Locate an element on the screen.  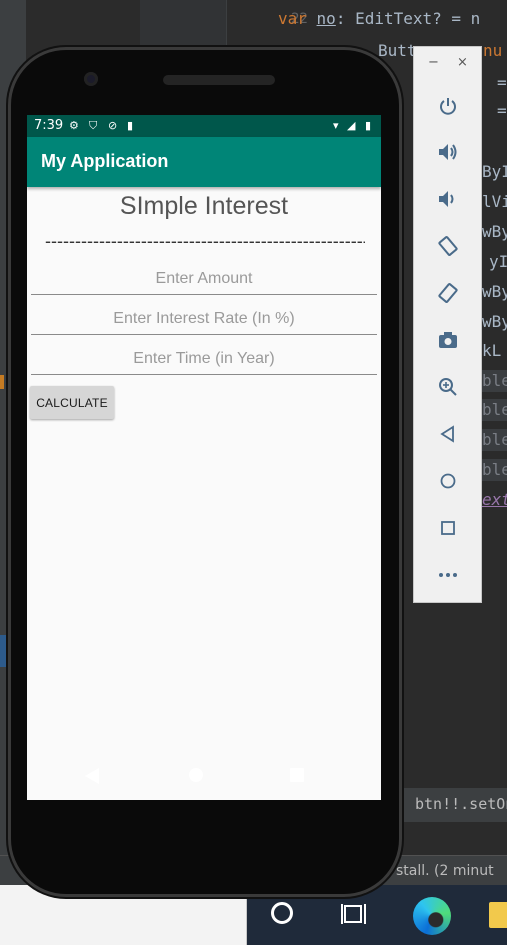
ide-code-bottom: btn!!.setOnC is located at coordinates (453, 805).